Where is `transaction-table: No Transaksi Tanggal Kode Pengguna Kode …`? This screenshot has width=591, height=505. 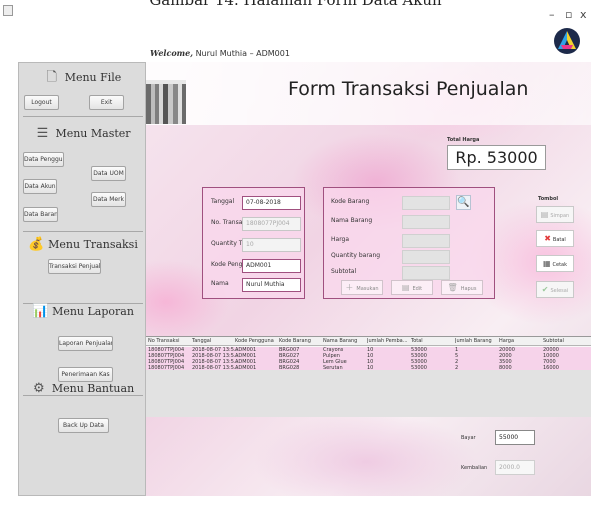
transaction-table: No Transaksi Tanggal Kode Pengguna Kode … is located at coordinates (368, 376).